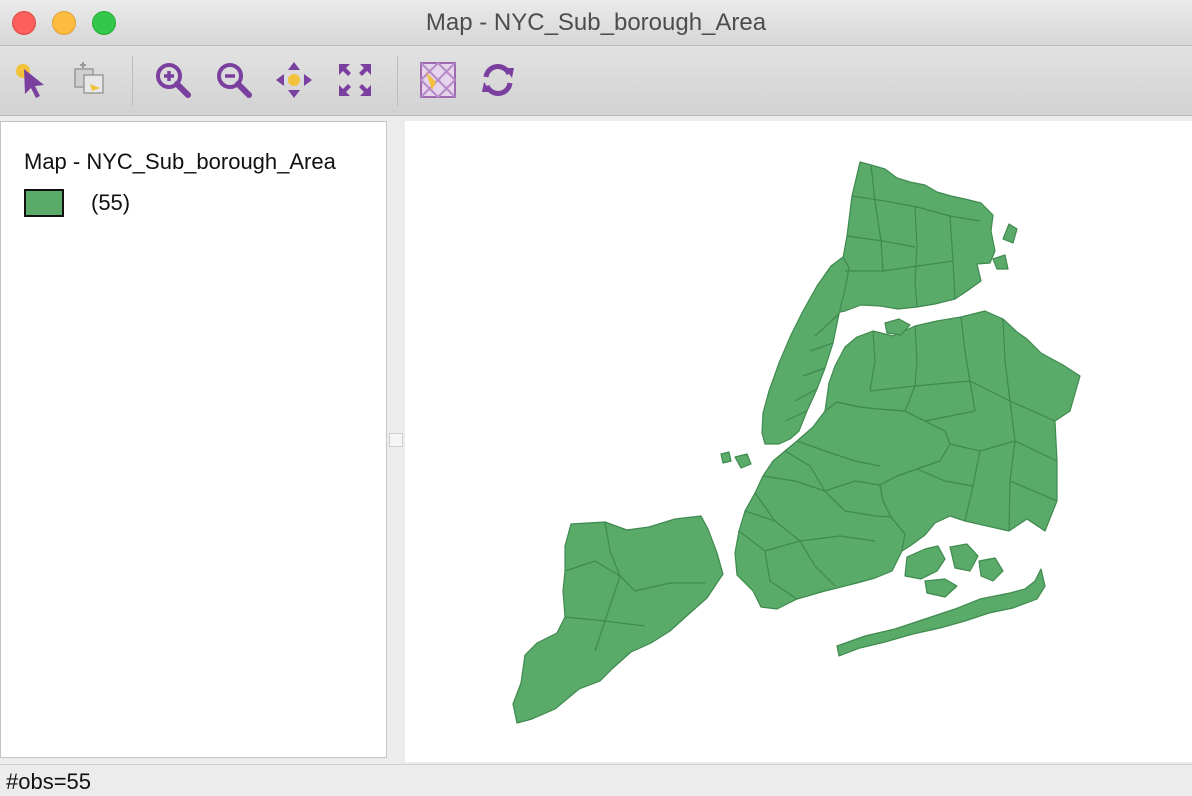 The image size is (1192, 796). I want to click on full-extent-icon, so click(355, 80).